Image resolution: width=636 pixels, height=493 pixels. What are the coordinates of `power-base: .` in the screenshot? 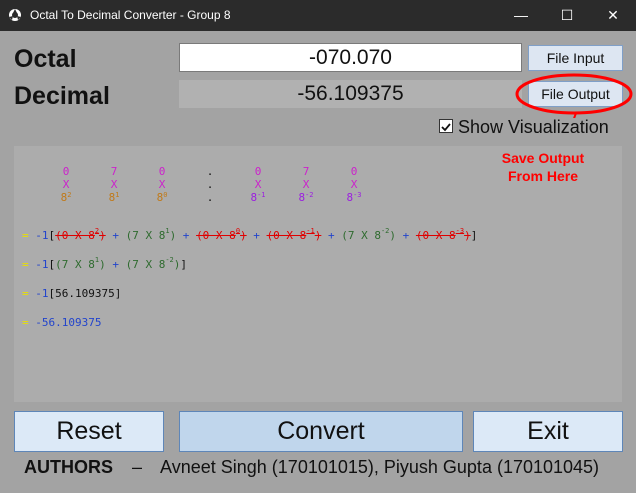 It's located at (210, 197).